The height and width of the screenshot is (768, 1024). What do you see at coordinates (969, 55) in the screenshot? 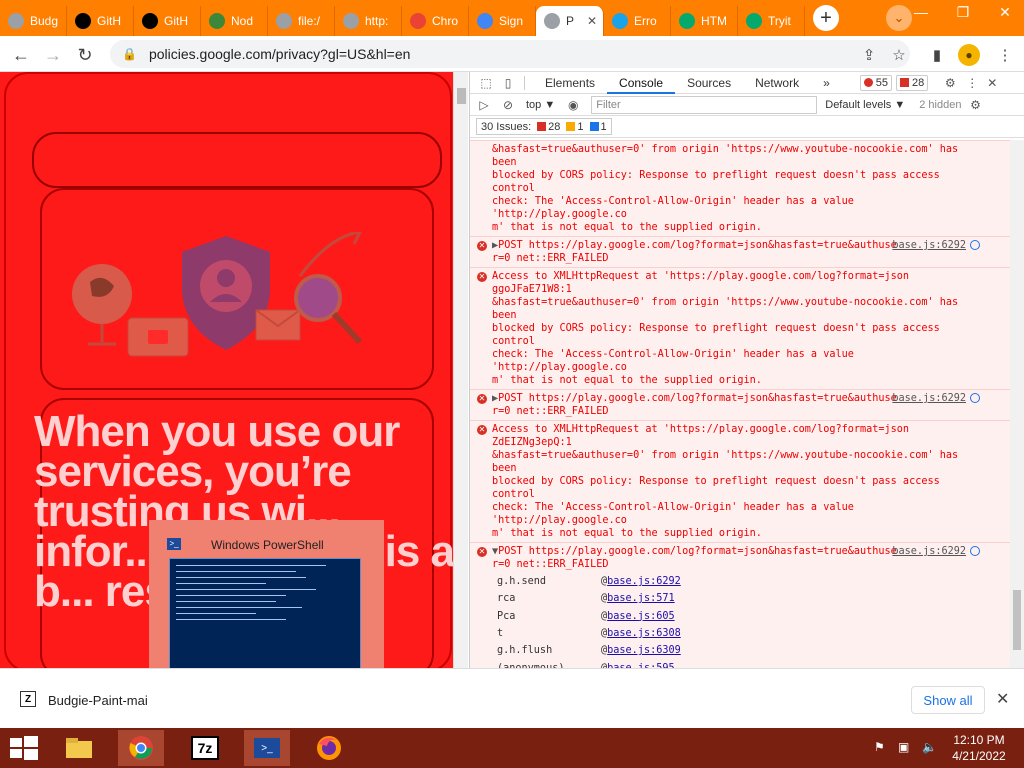
I see `profile-avatar: ●` at bounding box center [969, 55].